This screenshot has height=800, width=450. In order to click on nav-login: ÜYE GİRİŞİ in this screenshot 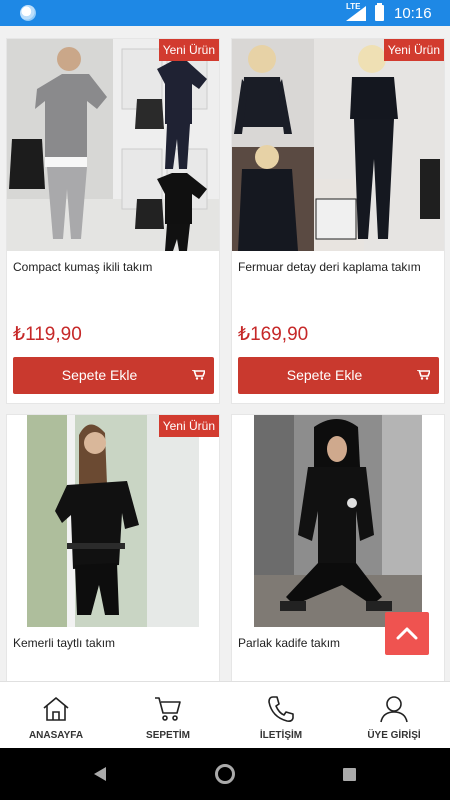, I will do `click(394, 715)`.